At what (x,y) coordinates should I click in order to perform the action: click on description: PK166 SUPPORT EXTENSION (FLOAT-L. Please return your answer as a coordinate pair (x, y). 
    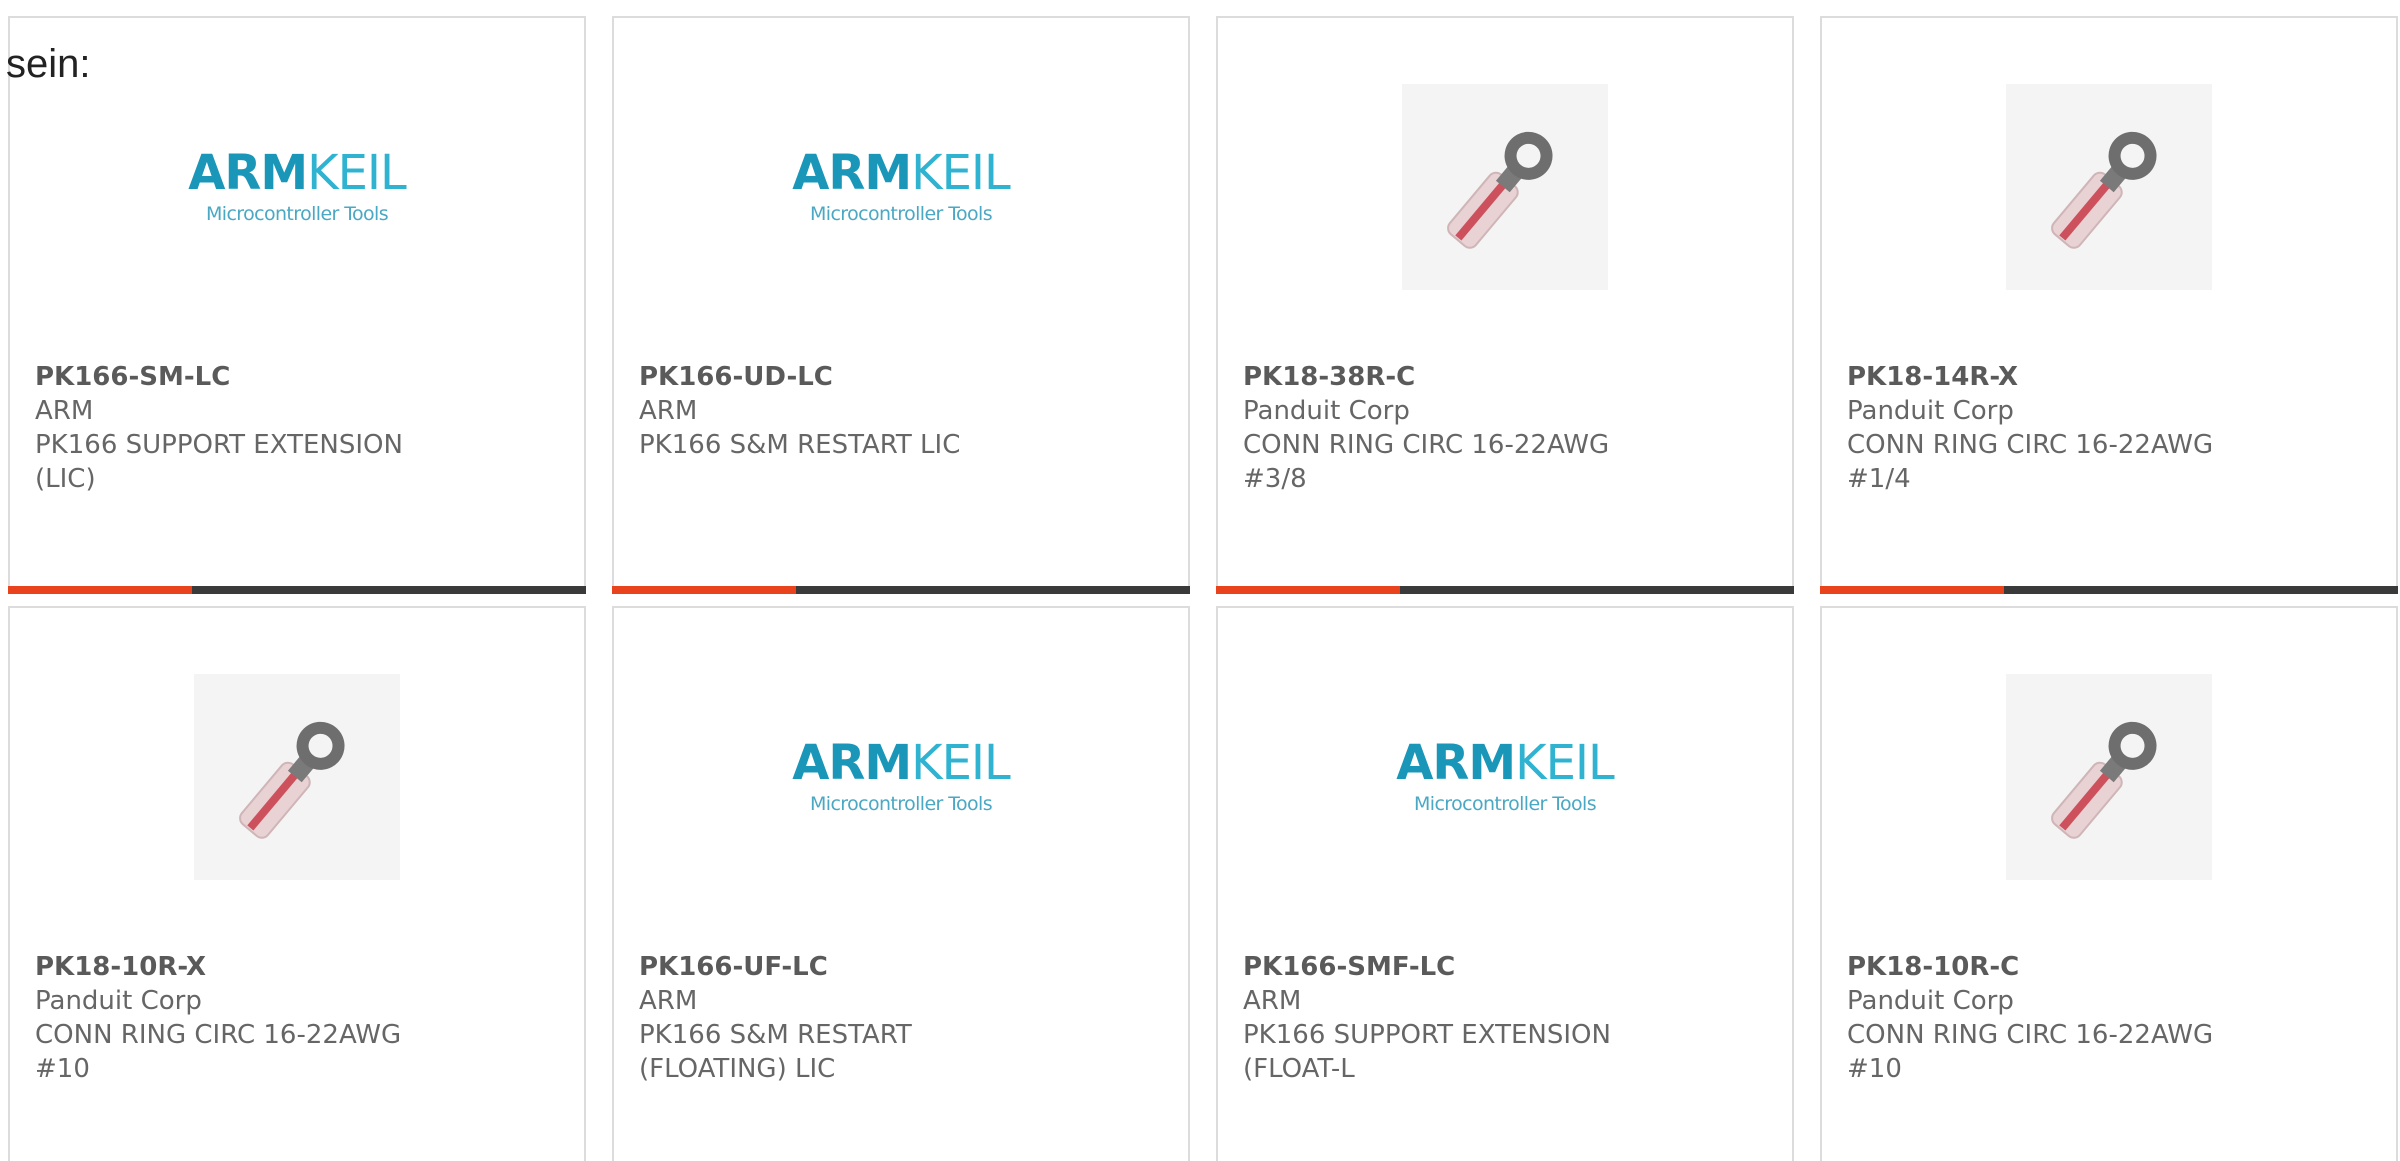
    Looking at the image, I should click on (1427, 1052).